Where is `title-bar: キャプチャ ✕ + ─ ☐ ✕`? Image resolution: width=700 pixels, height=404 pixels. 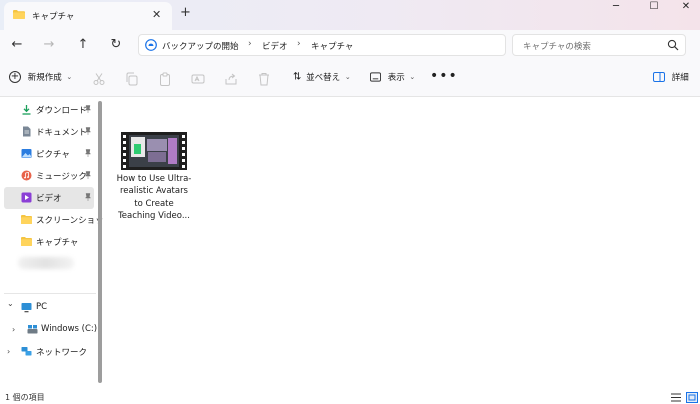
title-bar: キャプチャ ✕ + ─ ☐ ✕ is located at coordinates (350, 15).